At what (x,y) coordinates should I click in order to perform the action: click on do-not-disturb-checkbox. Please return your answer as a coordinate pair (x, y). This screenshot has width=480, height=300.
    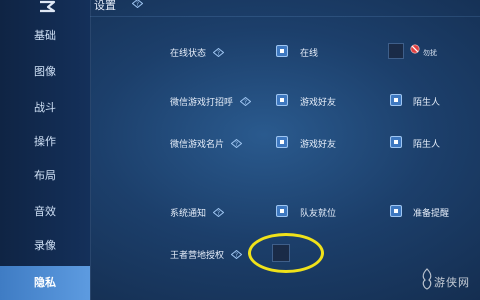
    Looking at the image, I should click on (396, 51).